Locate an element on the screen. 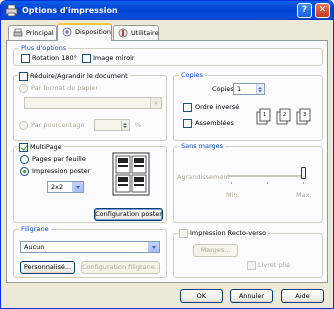 This screenshot has height=309, width=334. tab-principal: Principal is located at coordinates (32, 32).